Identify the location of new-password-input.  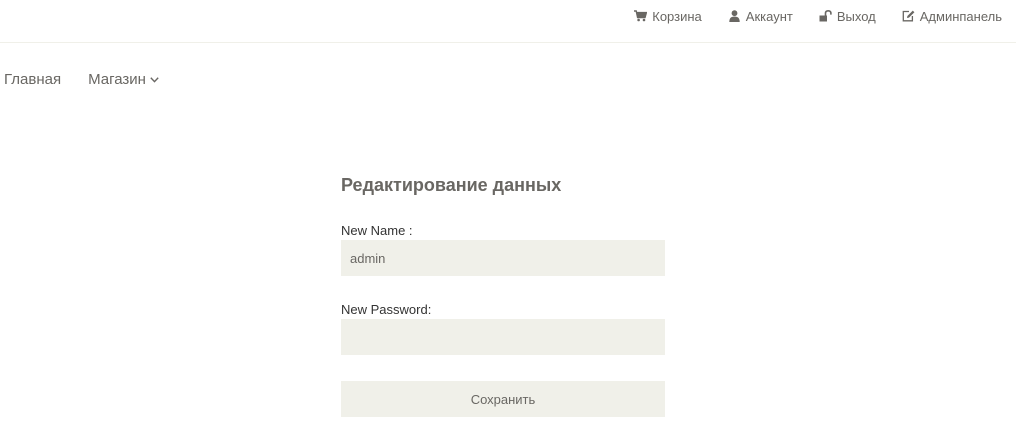
(503, 337).